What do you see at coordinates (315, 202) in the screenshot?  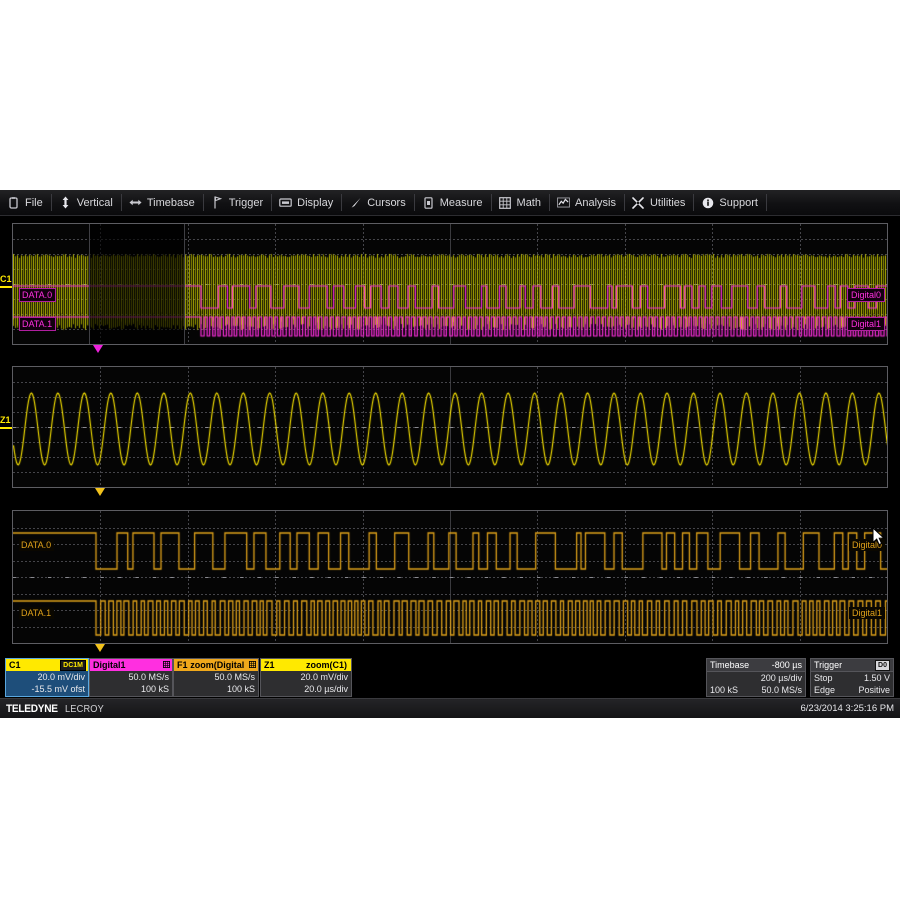 I see `menu-item-label: Display` at bounding box center [315, 202].